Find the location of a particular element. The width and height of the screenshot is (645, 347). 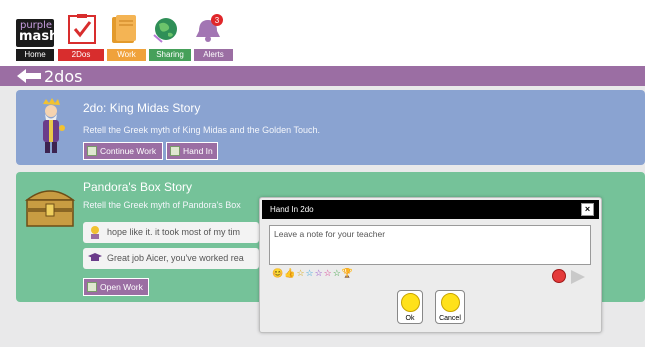

continue-work-button: Continue Work is located at coordinates (123, 151).